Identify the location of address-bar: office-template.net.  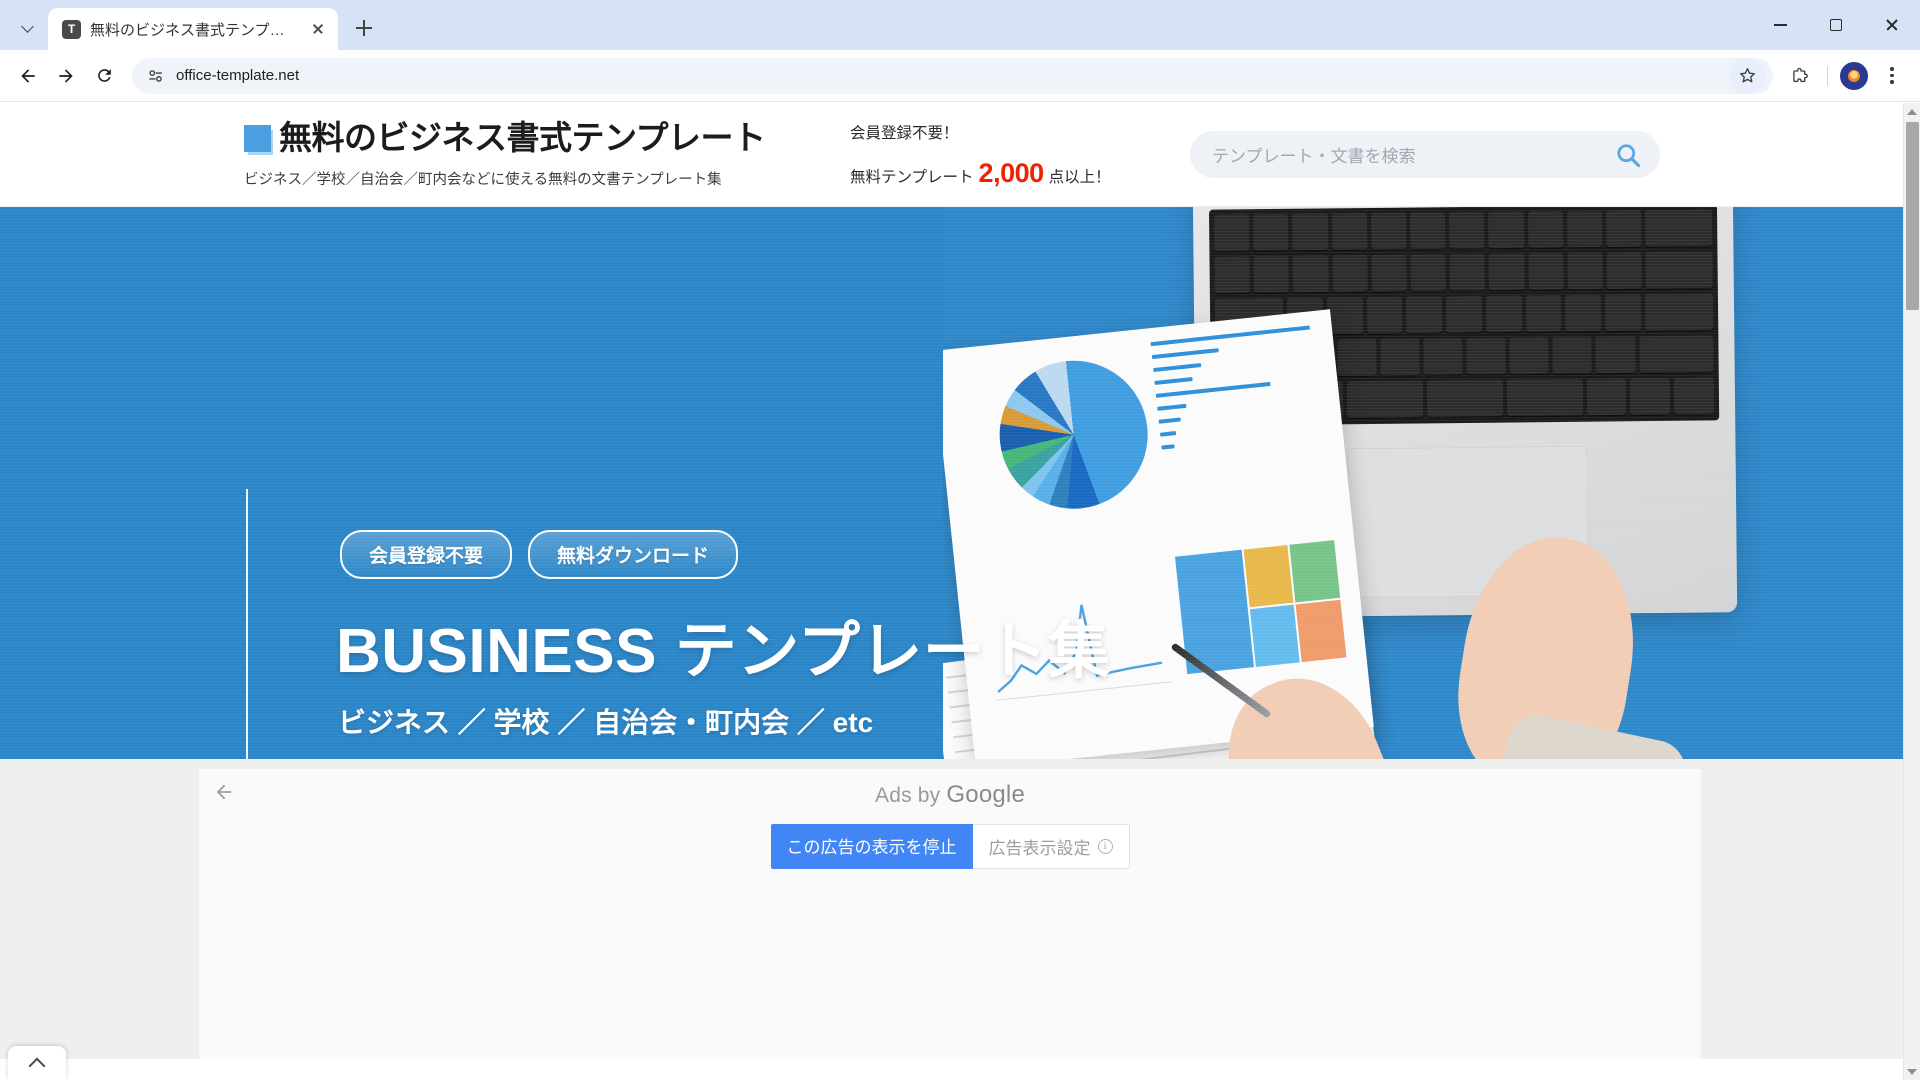
(952, 75).